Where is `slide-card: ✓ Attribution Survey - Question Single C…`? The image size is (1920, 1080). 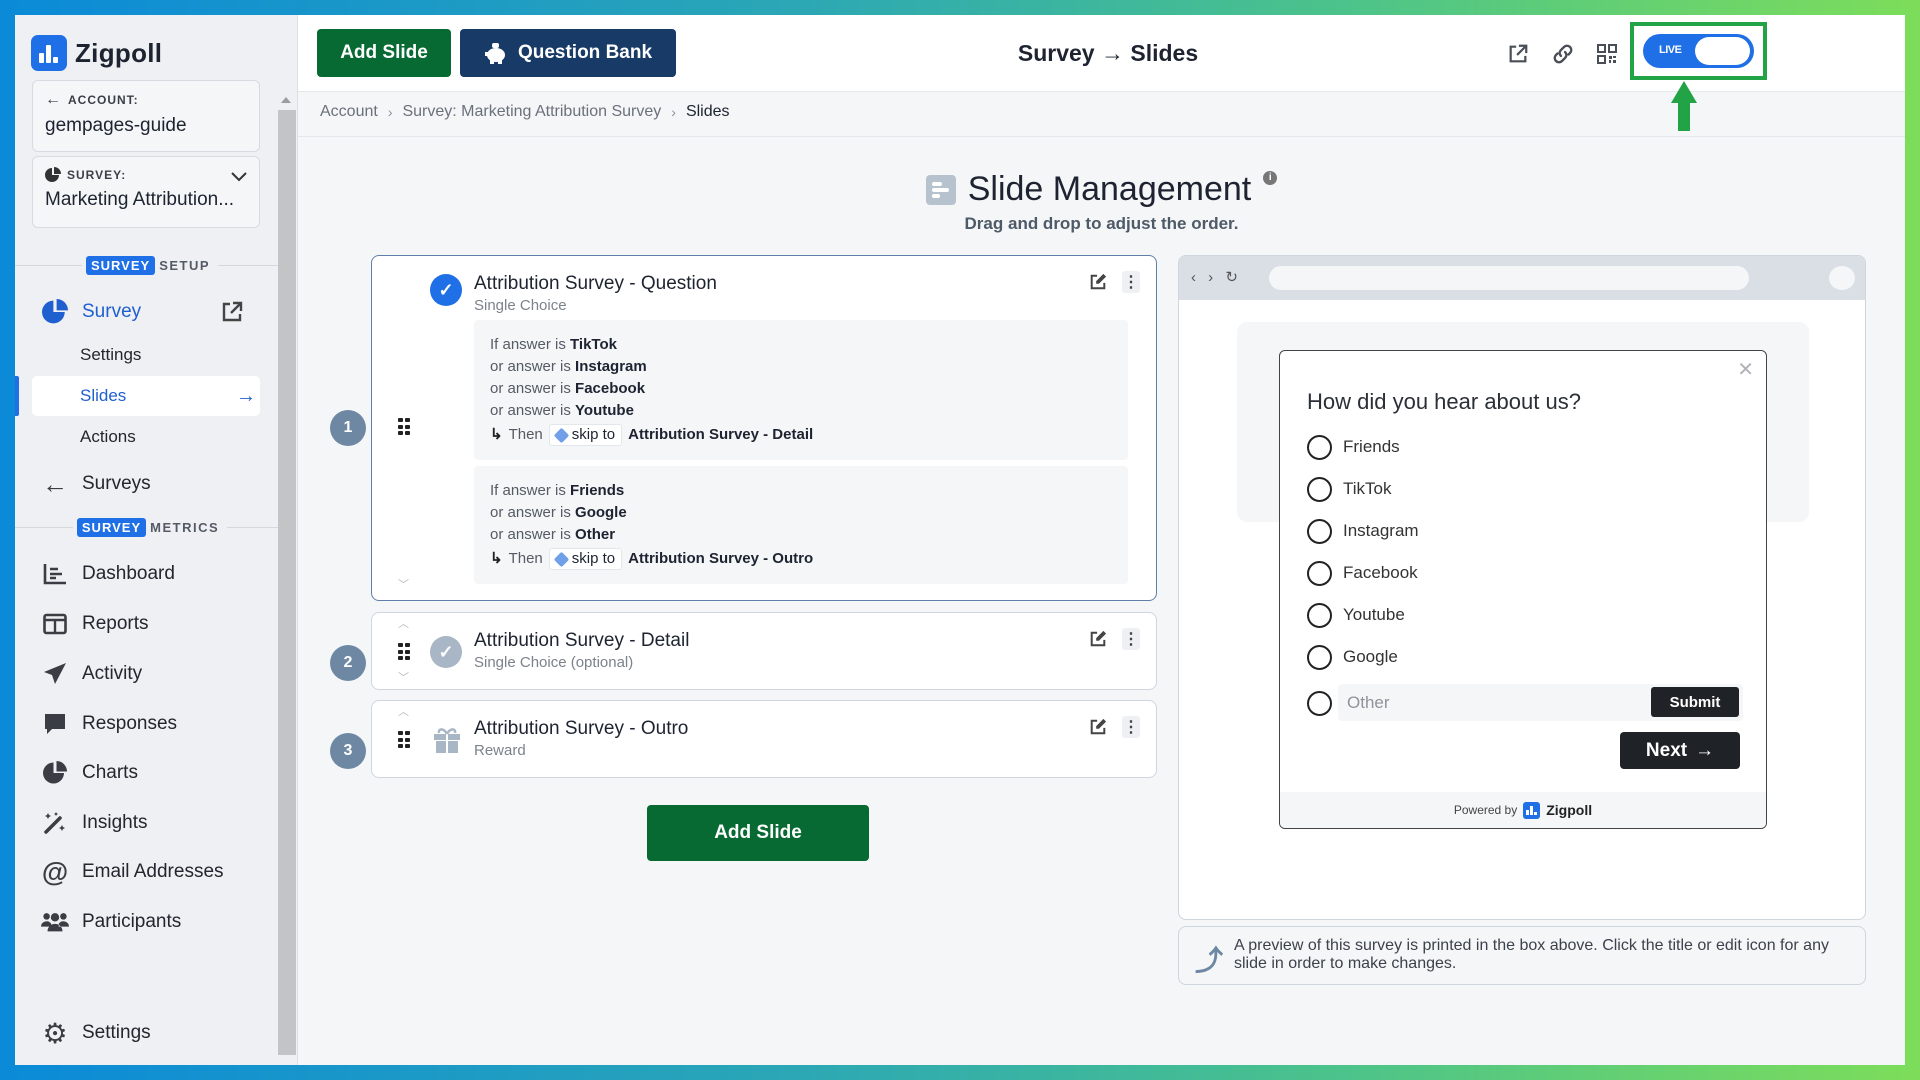
slide-card: ✓ Attribution Survey - Question Single C… is located at coordinates (764, 428).